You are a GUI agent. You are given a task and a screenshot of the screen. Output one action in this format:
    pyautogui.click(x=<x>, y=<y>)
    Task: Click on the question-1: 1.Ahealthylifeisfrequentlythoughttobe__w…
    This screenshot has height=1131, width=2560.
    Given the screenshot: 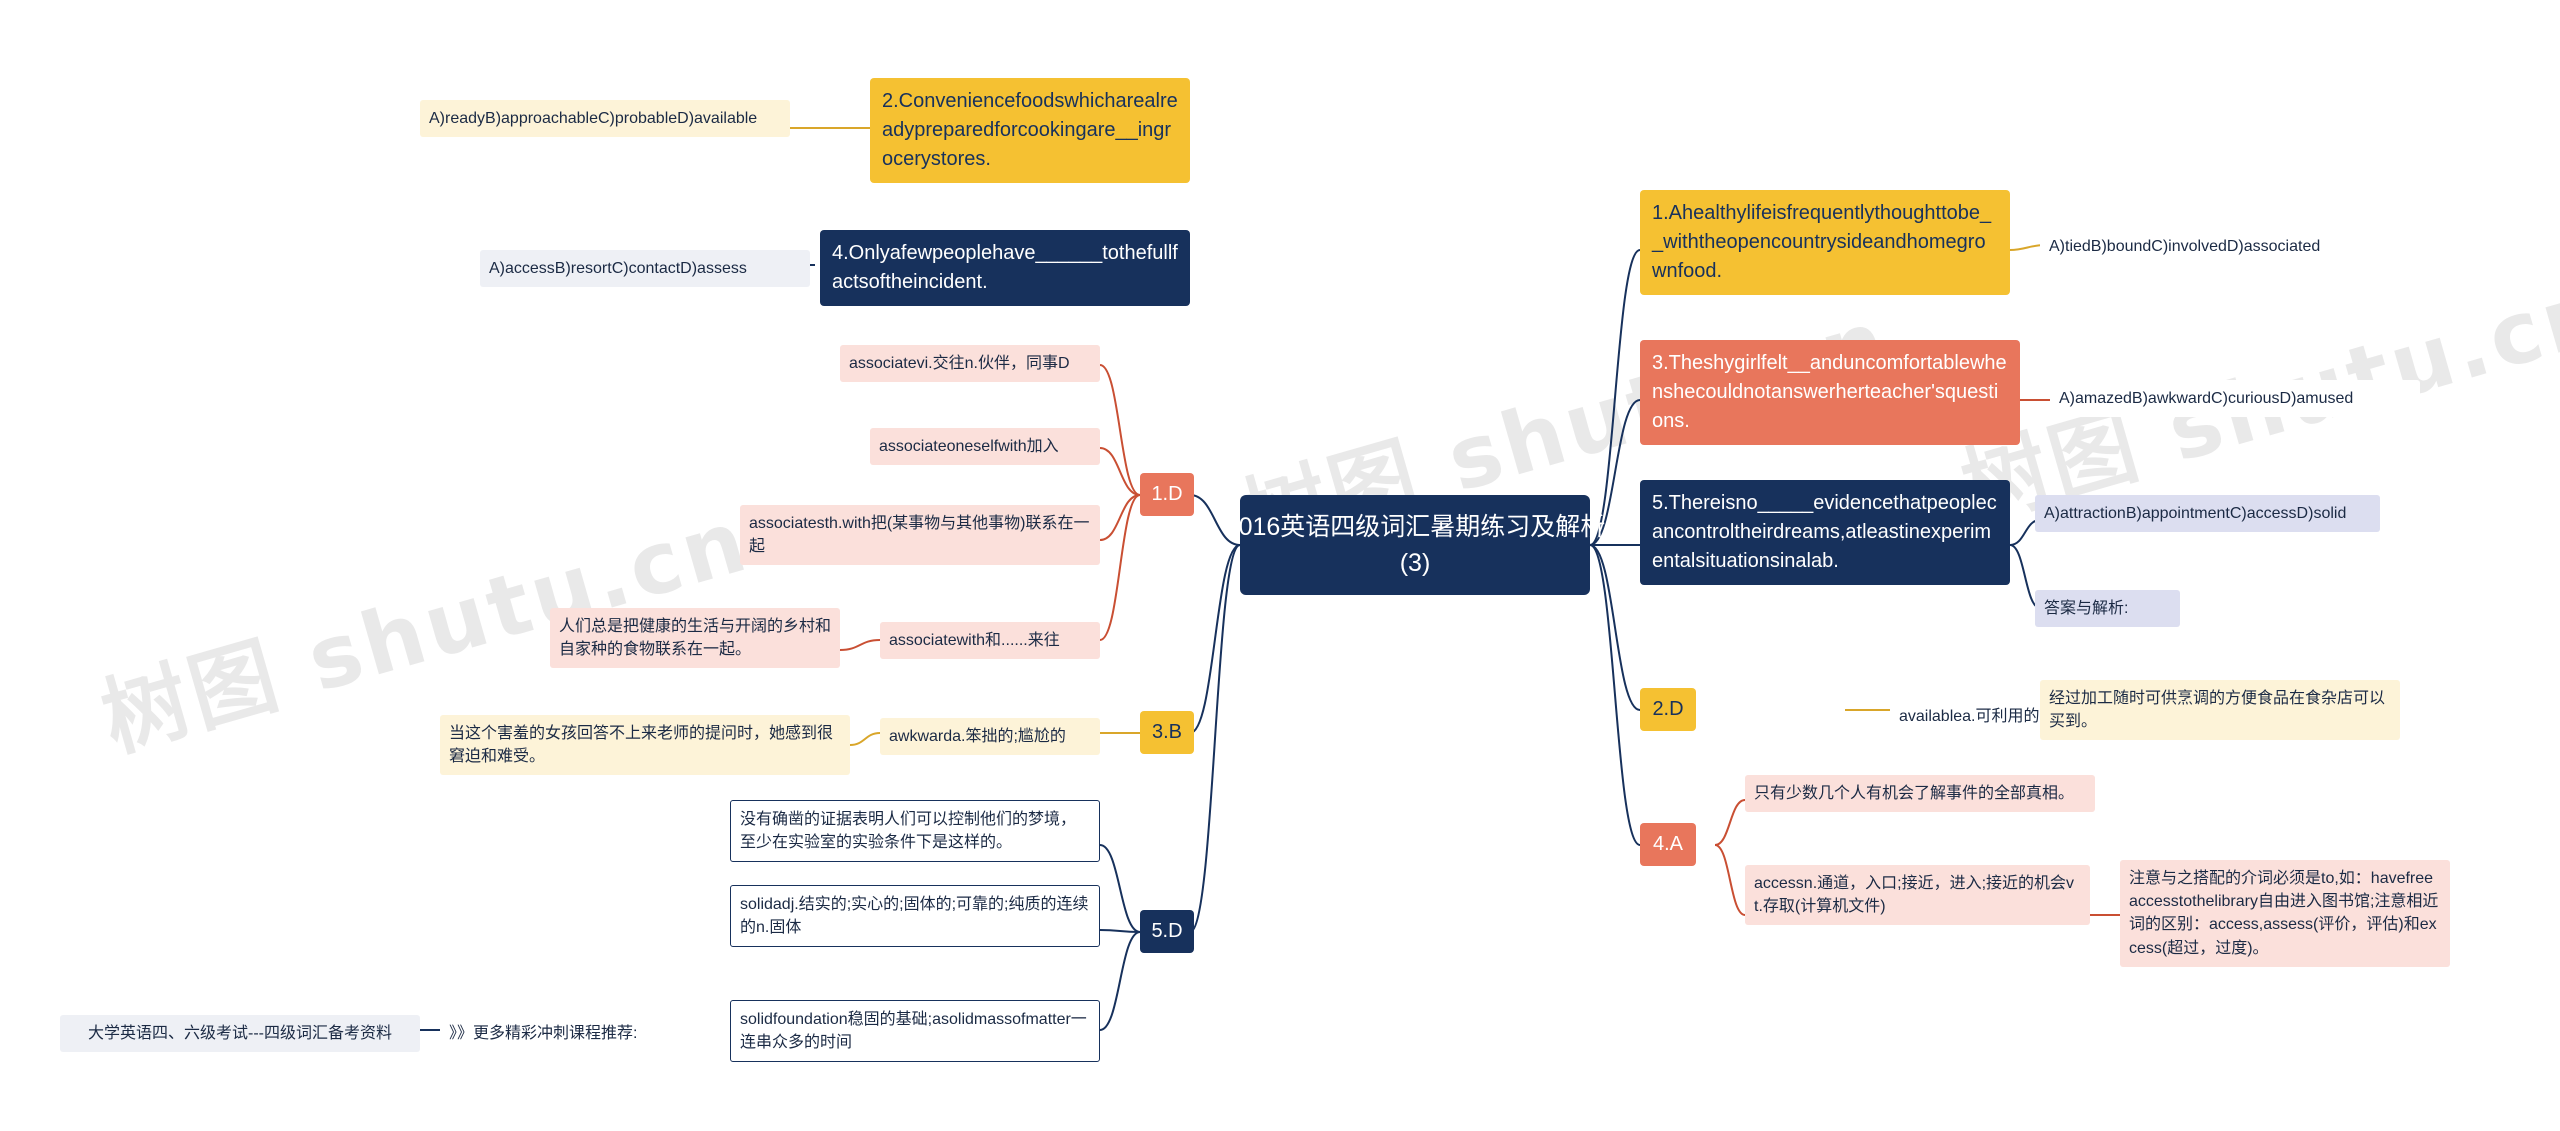 What is the action you would take?
    pyautogui.click(x=1825, y=242)
    